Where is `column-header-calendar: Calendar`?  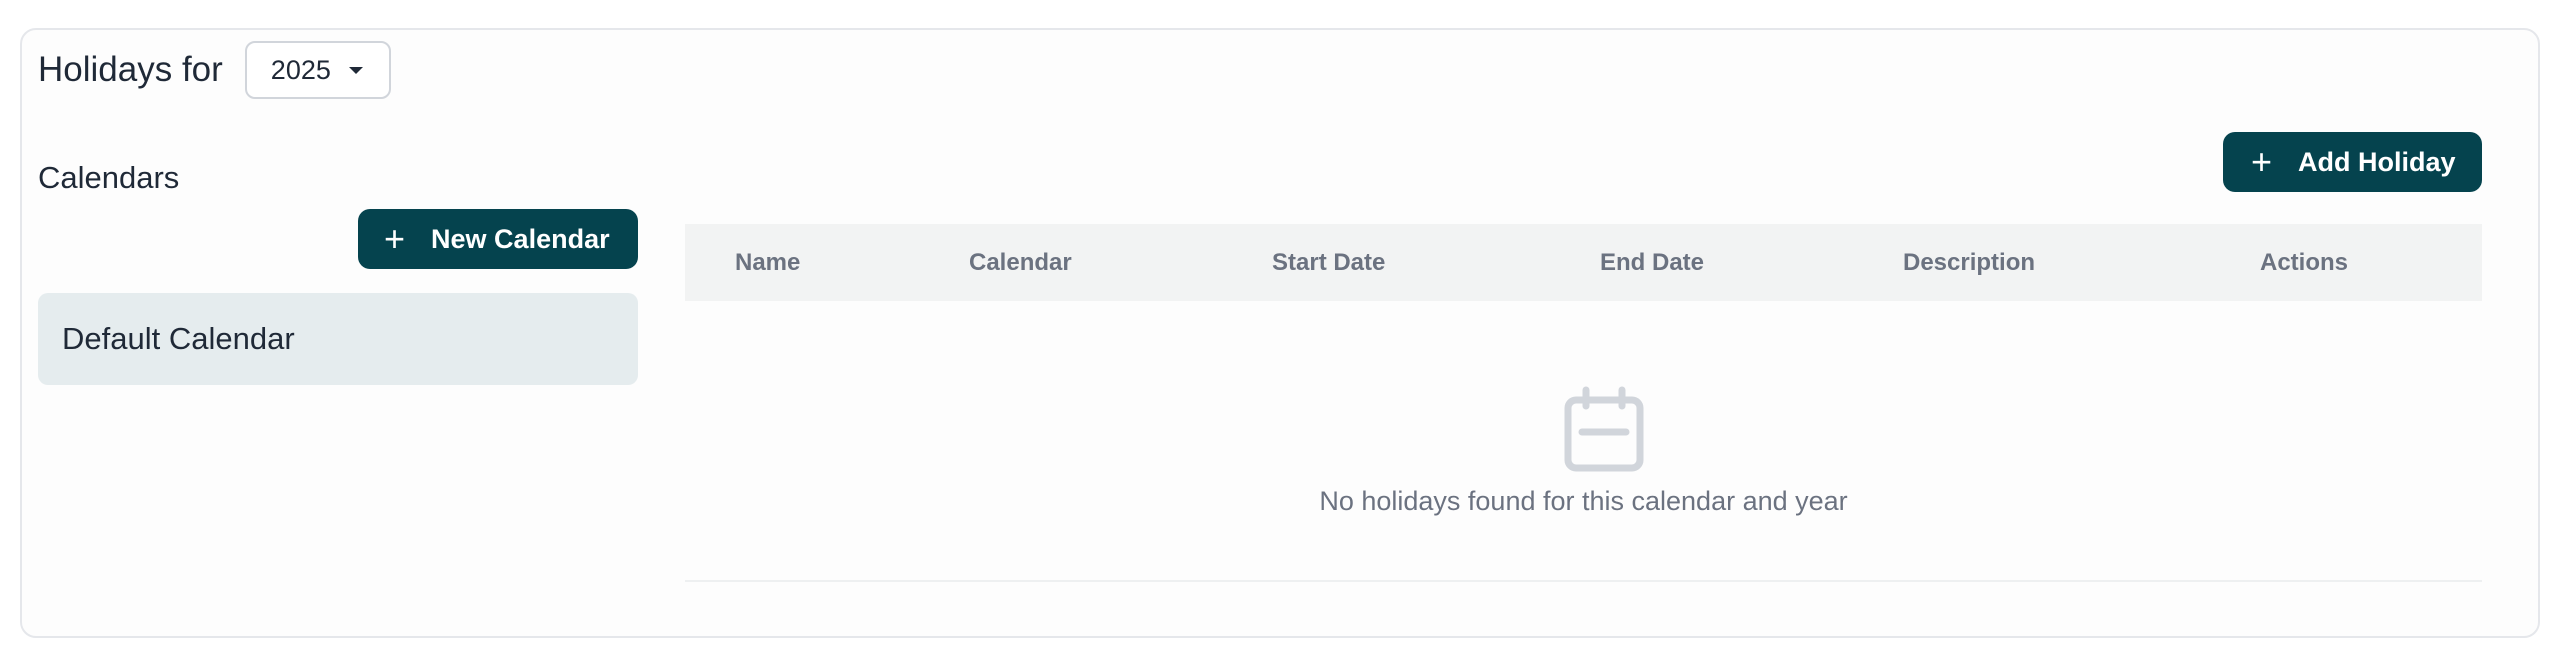
column-header-calendar: Calendar is located at coordinates (1020, 263).